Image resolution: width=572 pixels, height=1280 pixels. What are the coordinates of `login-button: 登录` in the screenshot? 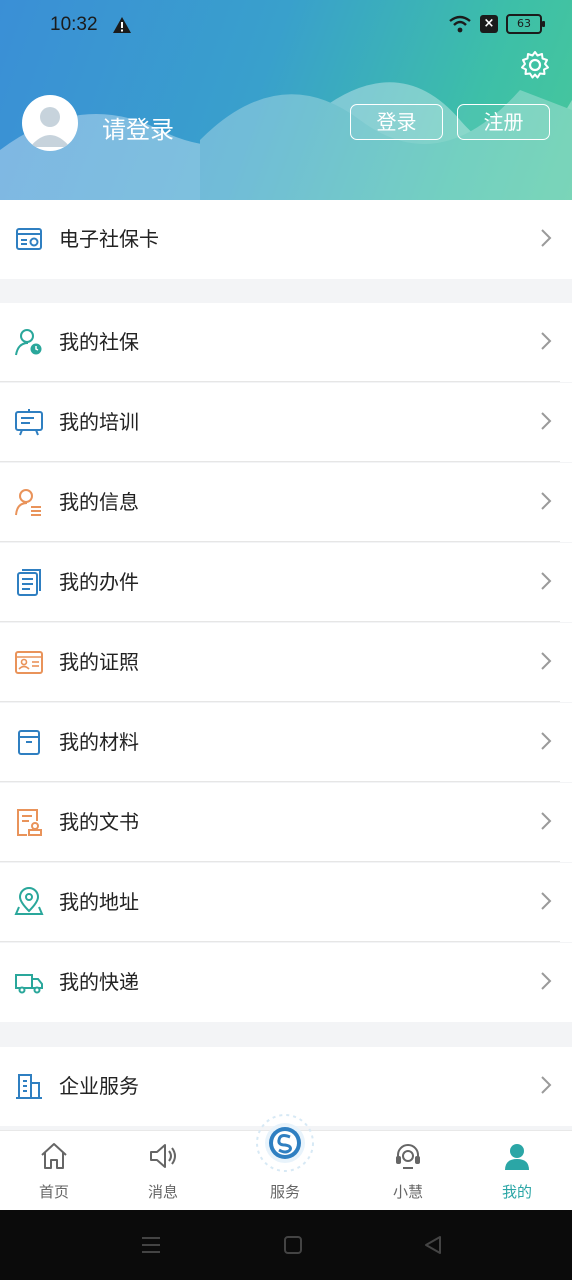 It's located at (396, 122).